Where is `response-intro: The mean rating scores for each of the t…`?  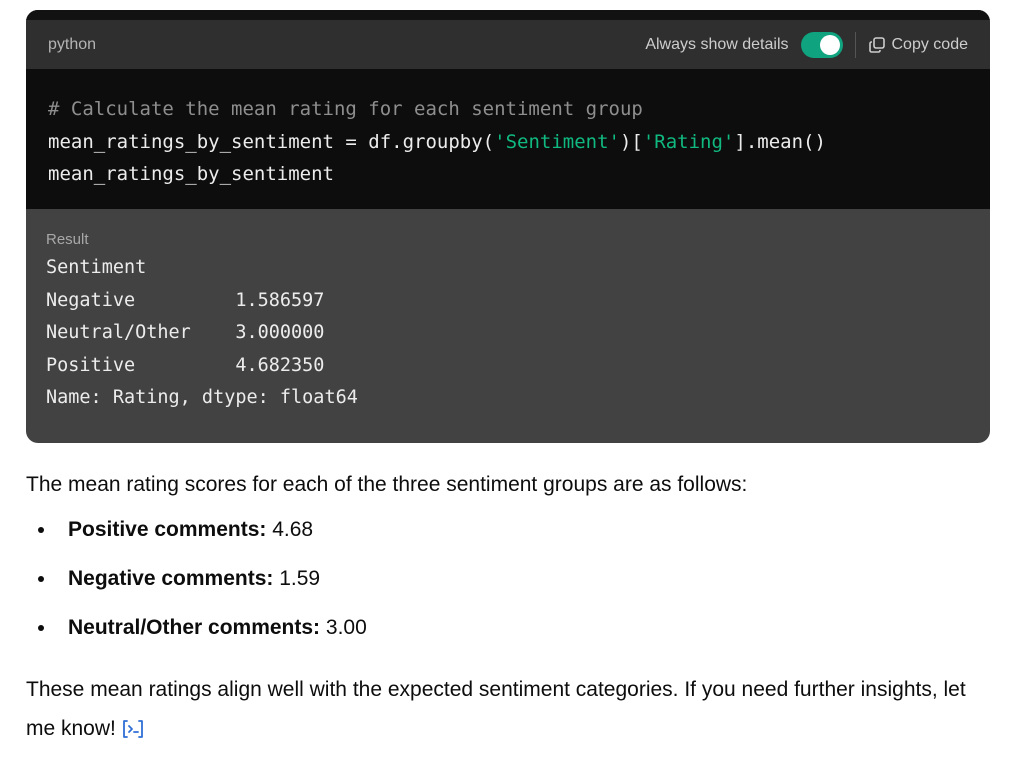 response-intro: The mean rating scores for each of the t… is located at coordinates (387, 484).